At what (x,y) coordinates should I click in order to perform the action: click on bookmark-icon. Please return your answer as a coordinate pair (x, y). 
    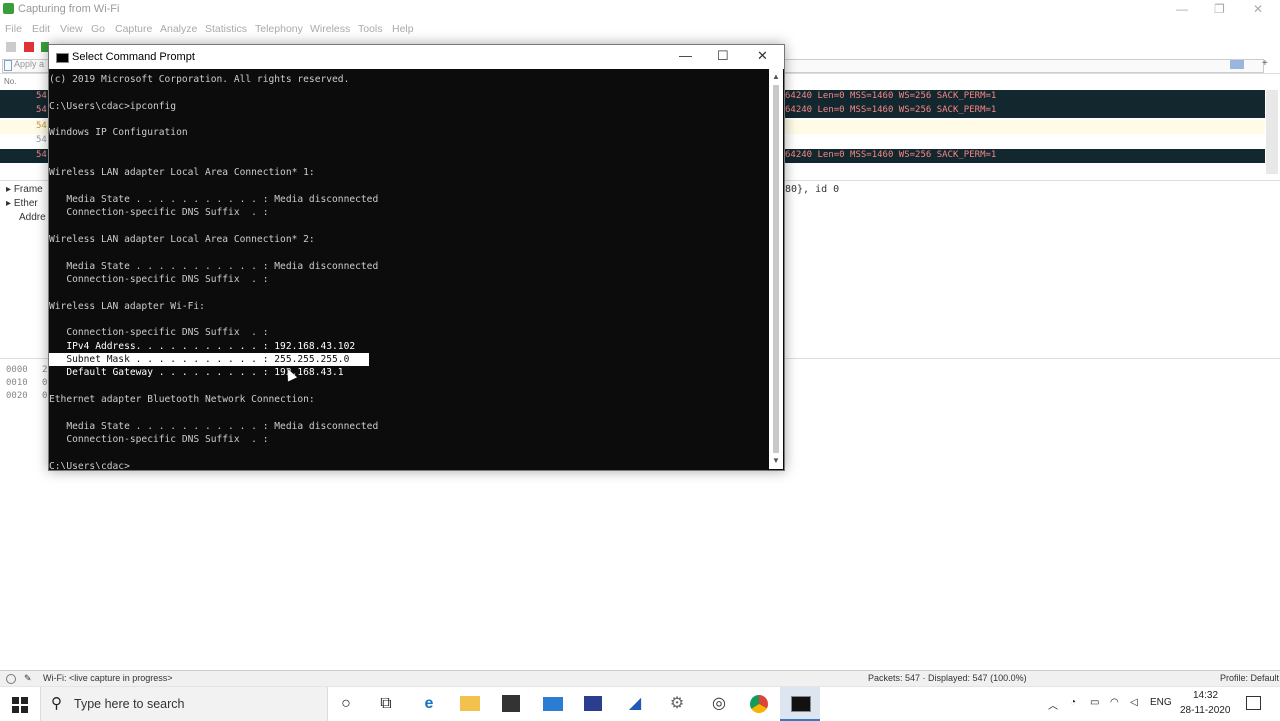
    Looking at the image, I should click on (8, 65).